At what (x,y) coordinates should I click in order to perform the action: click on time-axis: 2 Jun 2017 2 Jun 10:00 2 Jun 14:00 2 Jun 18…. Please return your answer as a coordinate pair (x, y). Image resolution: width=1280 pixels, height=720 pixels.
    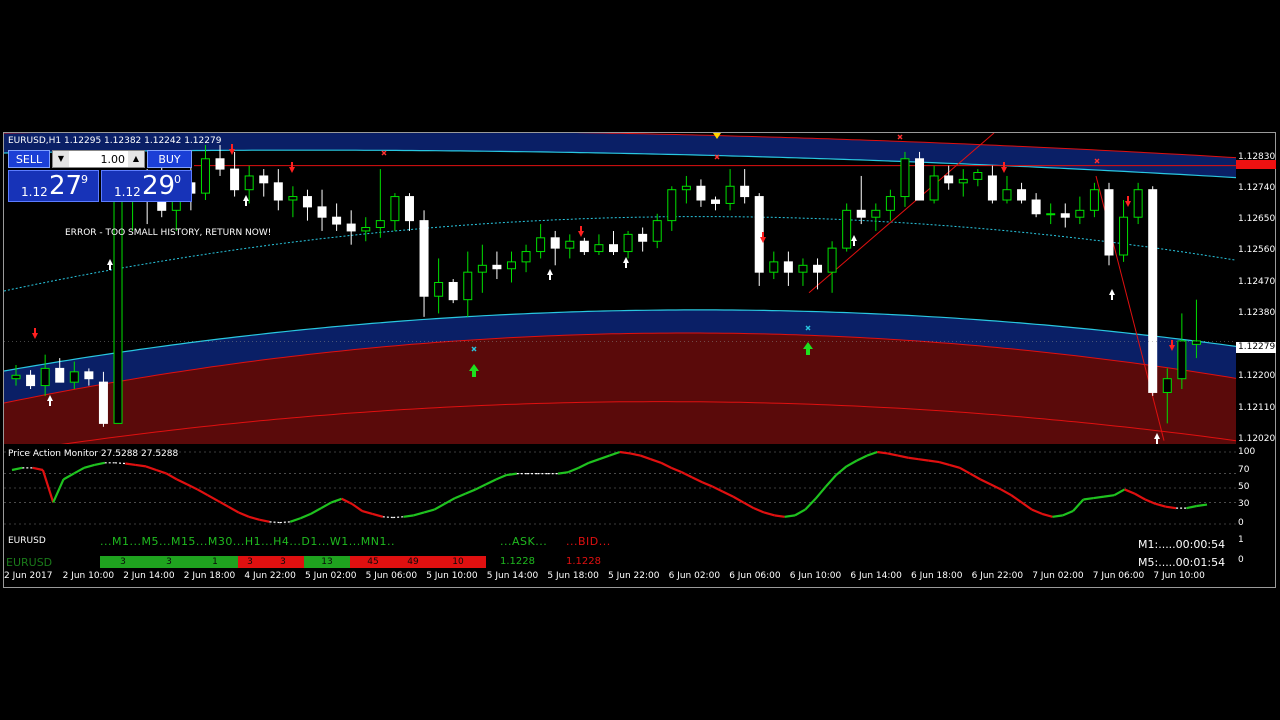
    Looking at the image, I should click on (620, 578).